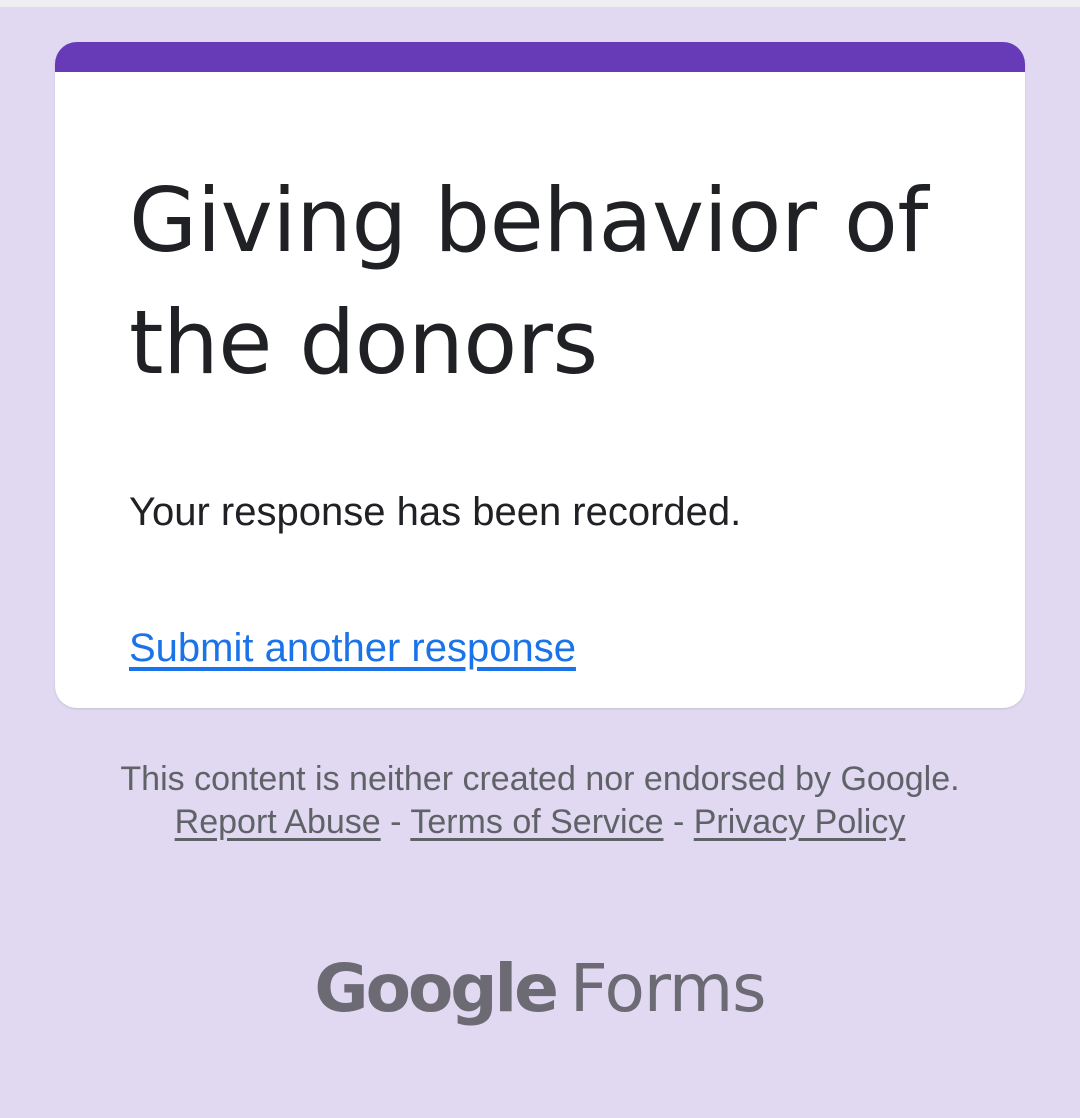 Image resolution: width=1080 pixels, height=1118 pixels. What do you see at coordinates (540, 3) in the screenshot?
I see `status-strip` at bounding box center [540, 3].